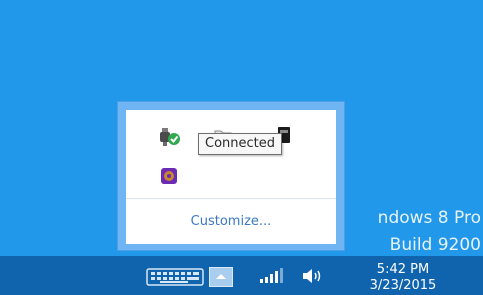 Image resolution: width=483 pixels, height=295 pixels. I want to click on connected-tooltip: Connected, so click(240, 144).